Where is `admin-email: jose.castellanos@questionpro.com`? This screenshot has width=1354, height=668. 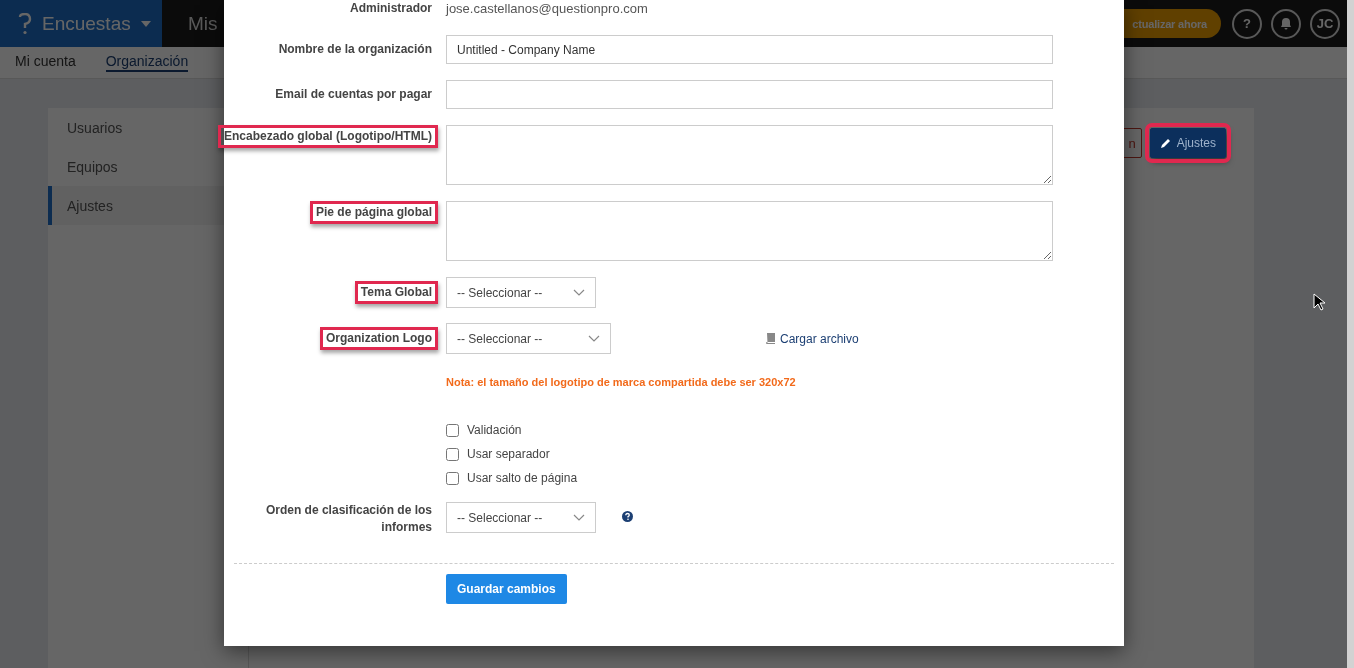
admin-email: jose.castellanos@questionpro.com is located at coordinates (547, 8).